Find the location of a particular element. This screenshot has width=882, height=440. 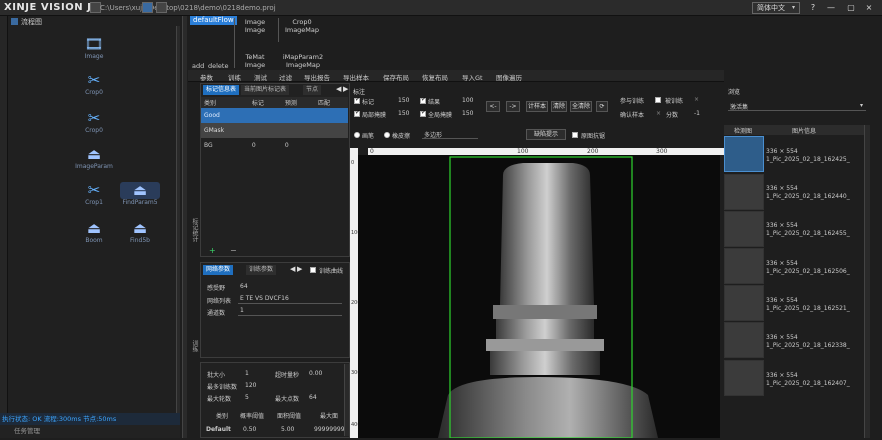

next-button: -> is located at coordinates (513, 106).